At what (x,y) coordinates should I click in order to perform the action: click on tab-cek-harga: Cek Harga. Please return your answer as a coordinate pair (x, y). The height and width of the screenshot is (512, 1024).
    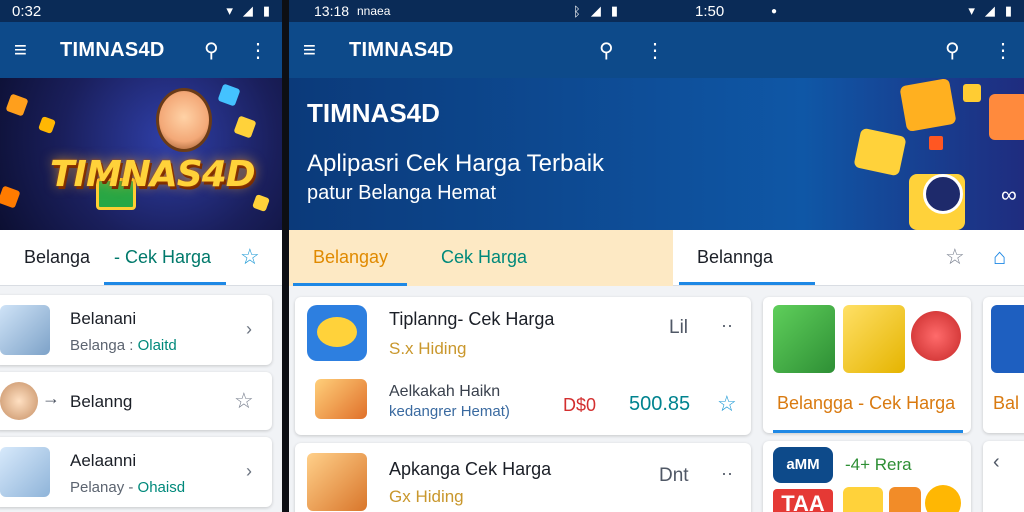
    Looking at the image, I should click on (484, 257).